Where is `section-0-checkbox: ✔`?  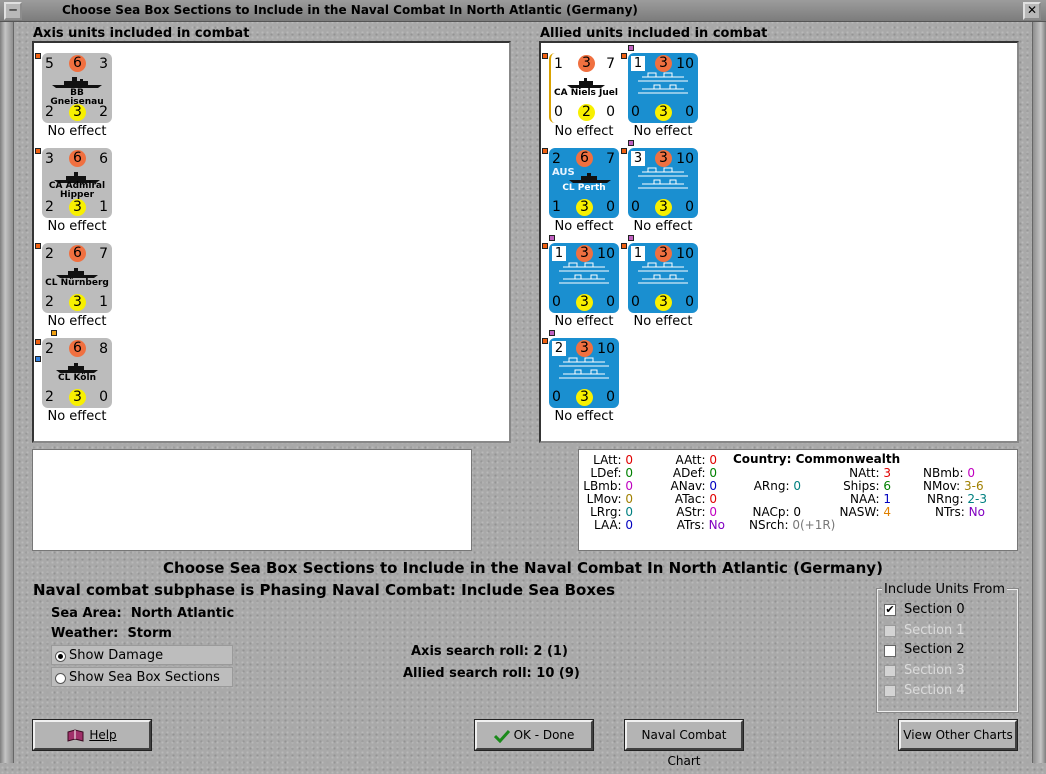 section-0-checkbox: ✔ is located at coordinates (890, 610).